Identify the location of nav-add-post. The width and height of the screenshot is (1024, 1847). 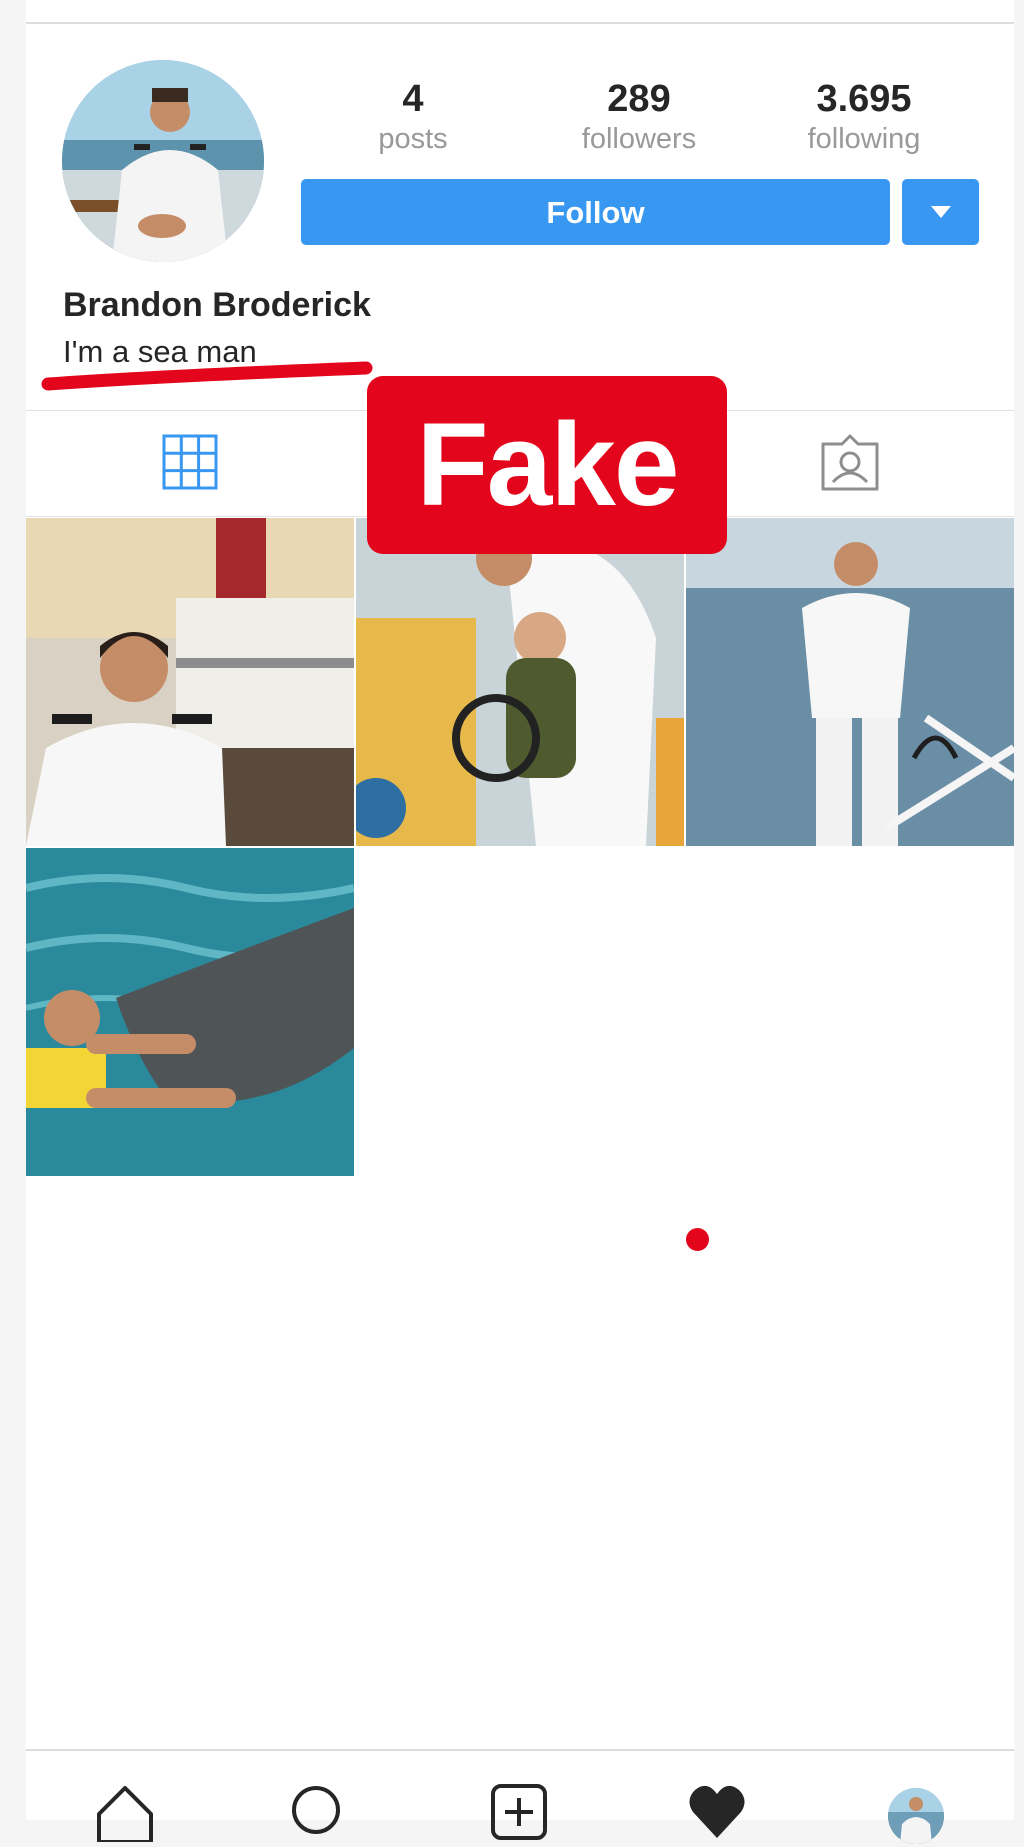
(519, 1812).